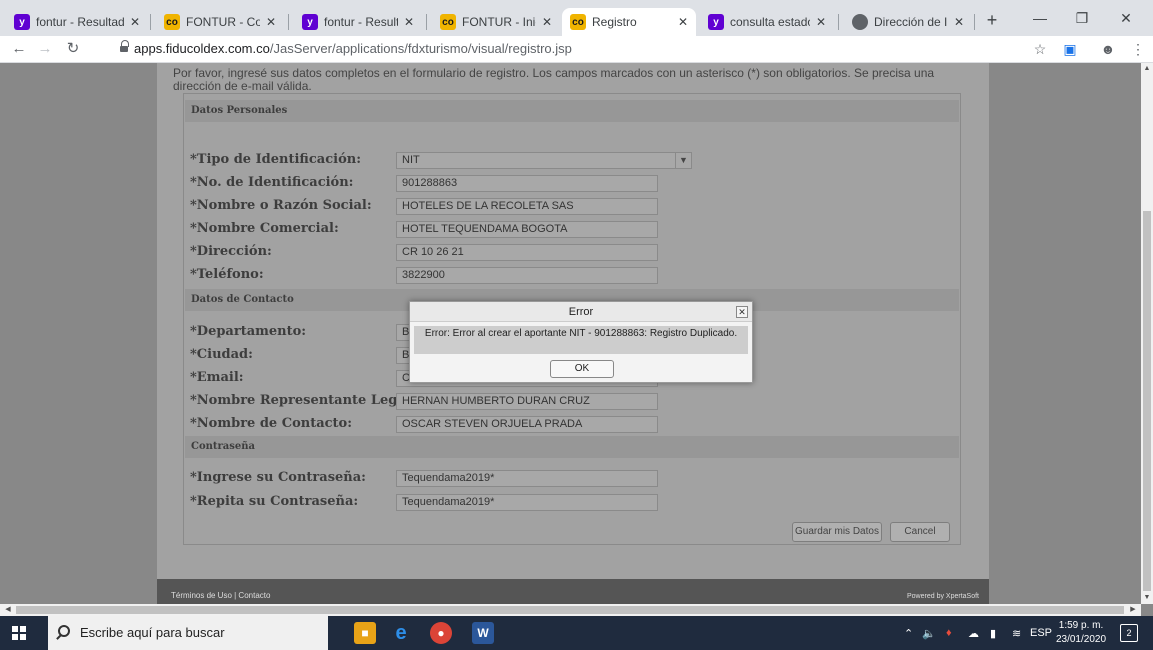 This screenshot has height=650, width=1153. I want to click on volume-icon: 🔈, so click(929, 633).